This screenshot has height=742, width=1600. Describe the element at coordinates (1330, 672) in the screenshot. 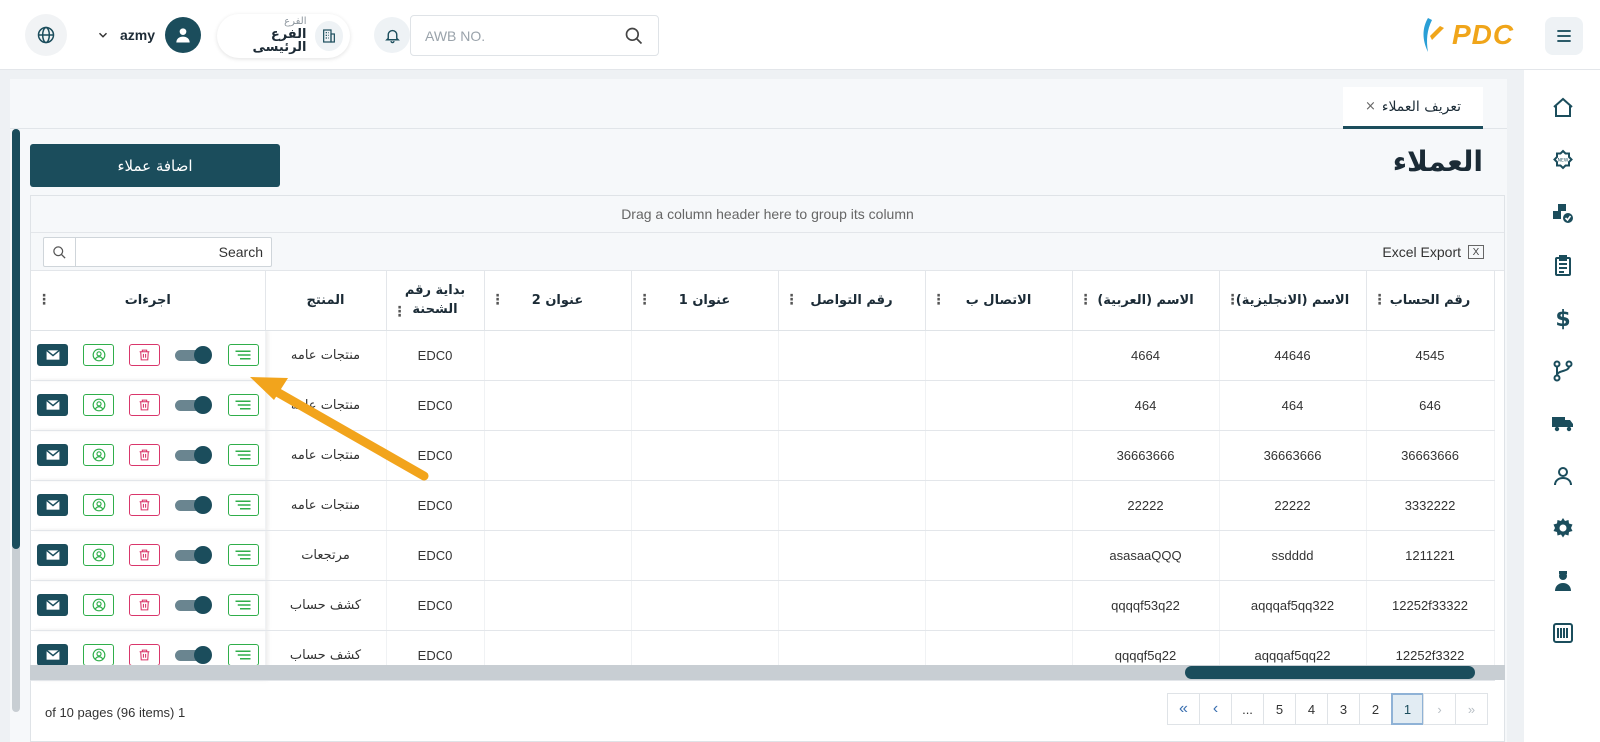

I see `horizontal-scroll-thumb` at that location.